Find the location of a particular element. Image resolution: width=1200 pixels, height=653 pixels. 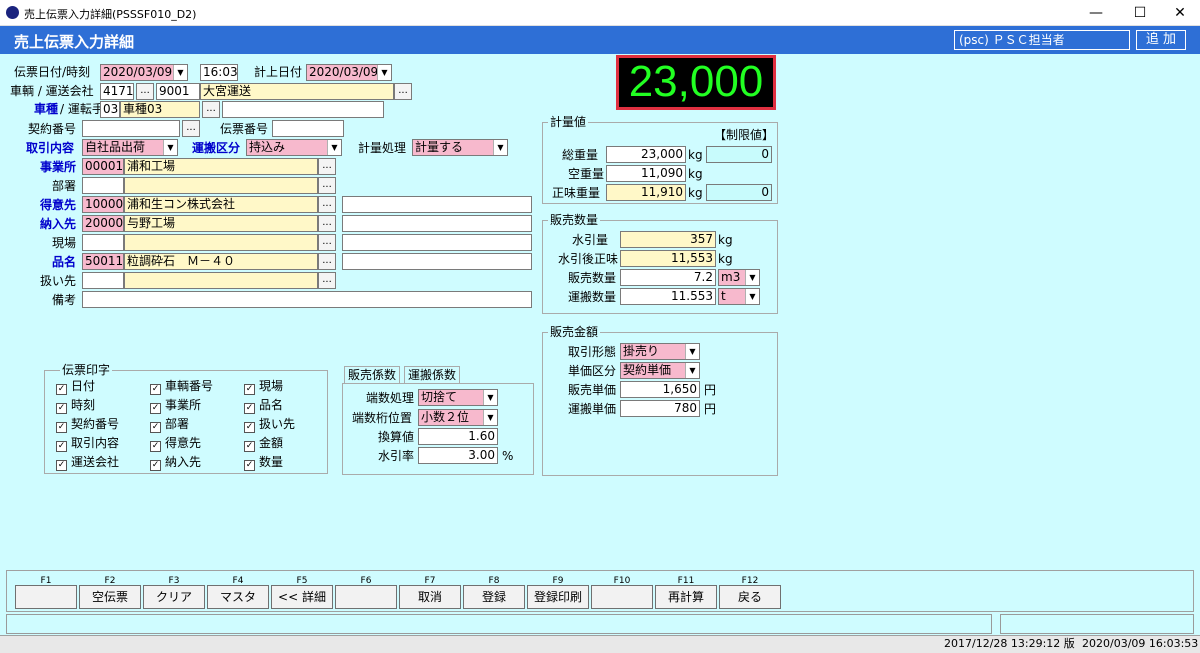

print-checkbox-item: ✓ 部署 is located at coordinates (169, 424).